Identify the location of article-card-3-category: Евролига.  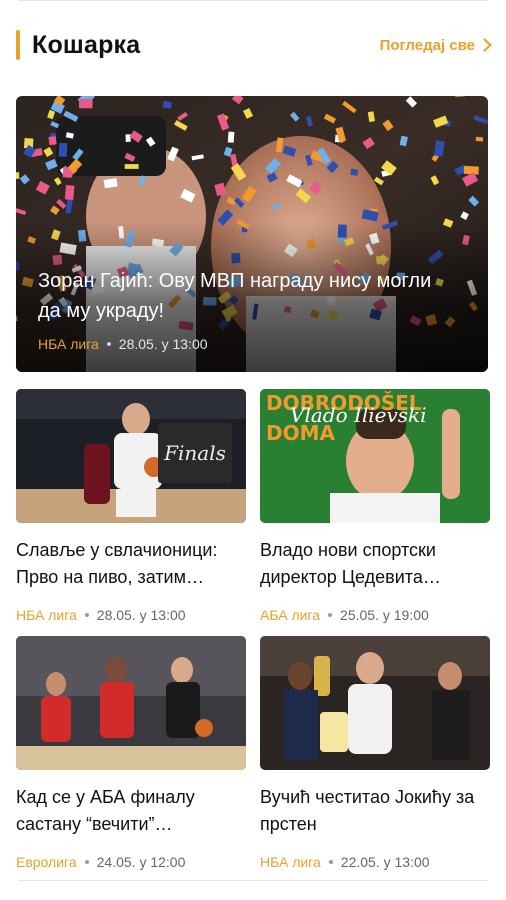
(46, 862).